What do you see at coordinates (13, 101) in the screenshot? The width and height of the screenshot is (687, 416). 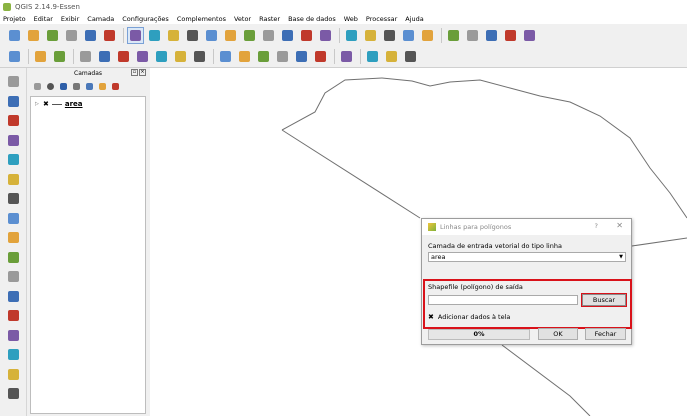 I see `add-raster-layer-icon` at bounding box center [13, 101].